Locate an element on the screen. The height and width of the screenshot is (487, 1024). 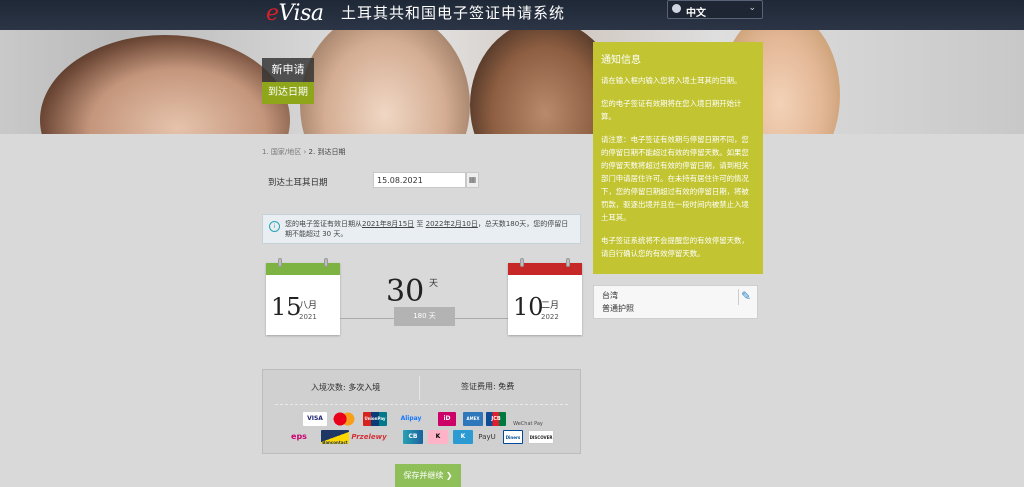
evisa-logo: eVisa is located at coordinates (295, 13).